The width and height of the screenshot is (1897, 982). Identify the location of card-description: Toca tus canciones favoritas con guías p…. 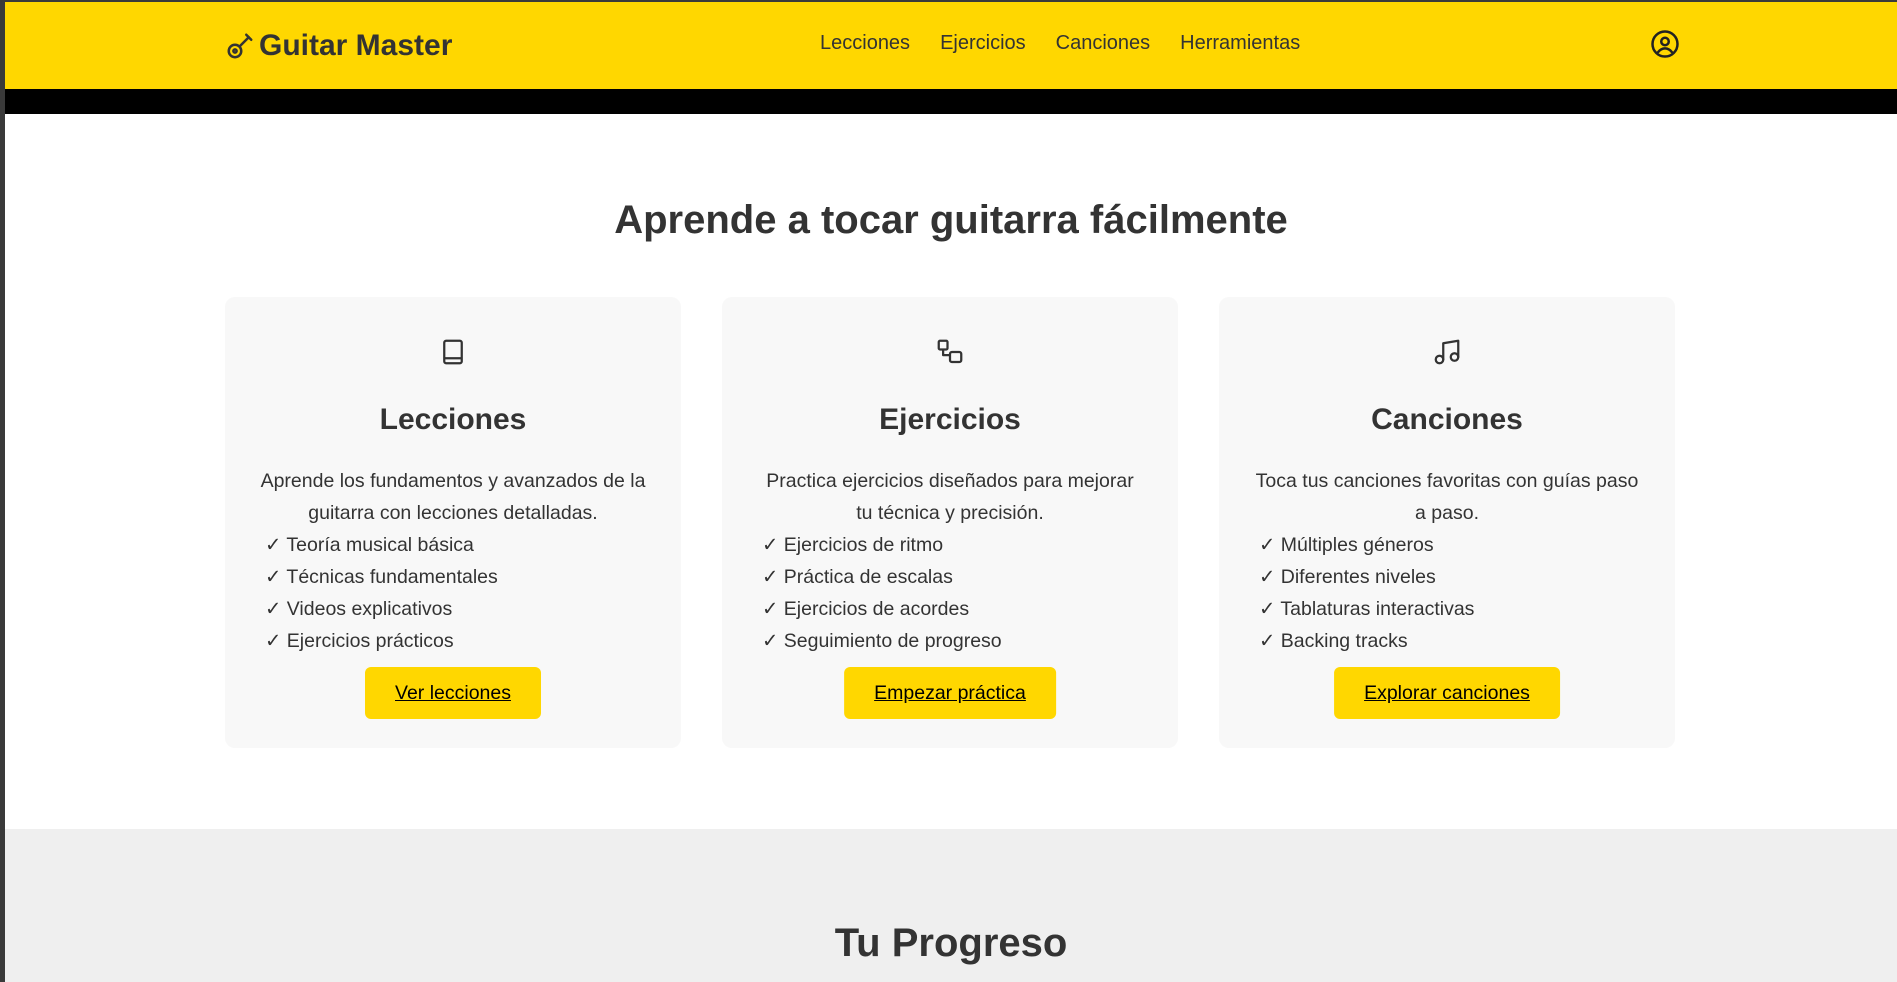
(1447, 497).